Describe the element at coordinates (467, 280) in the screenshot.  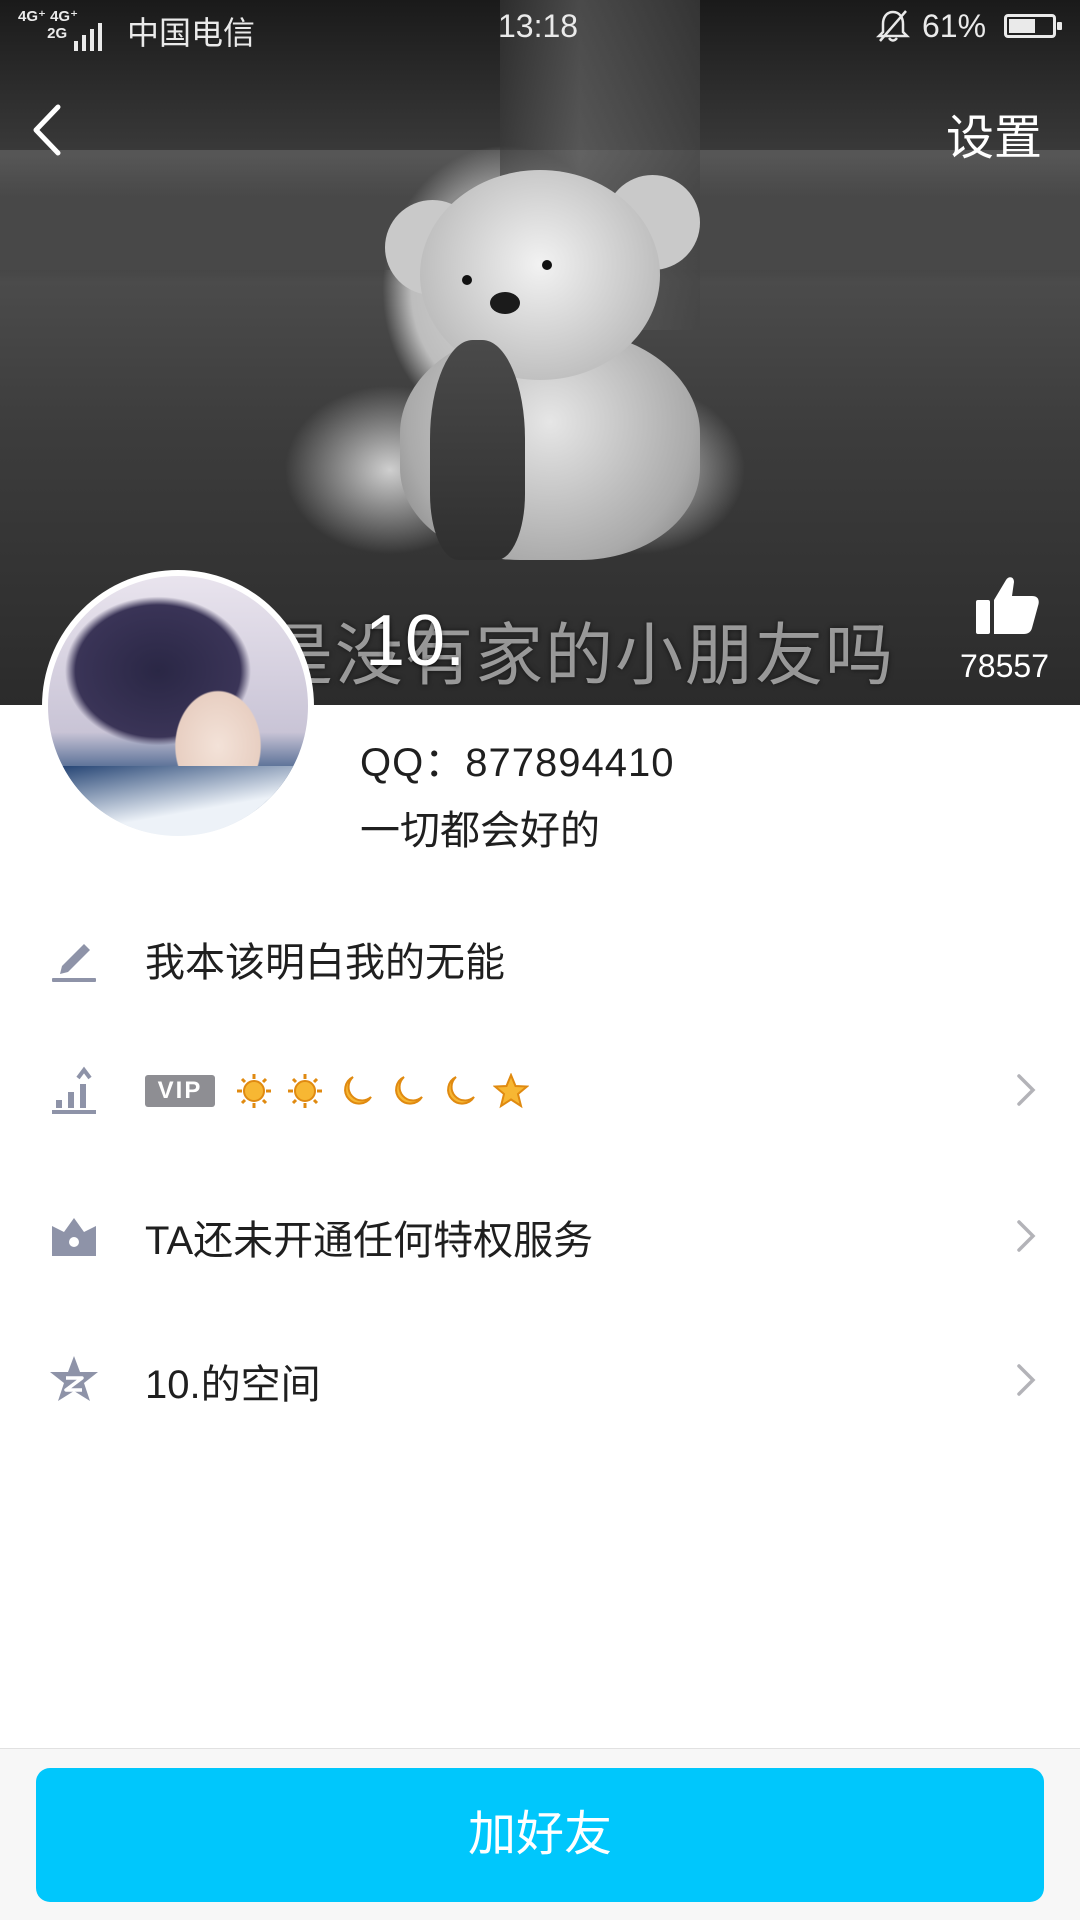
I see `bear-eye-left` at that location.